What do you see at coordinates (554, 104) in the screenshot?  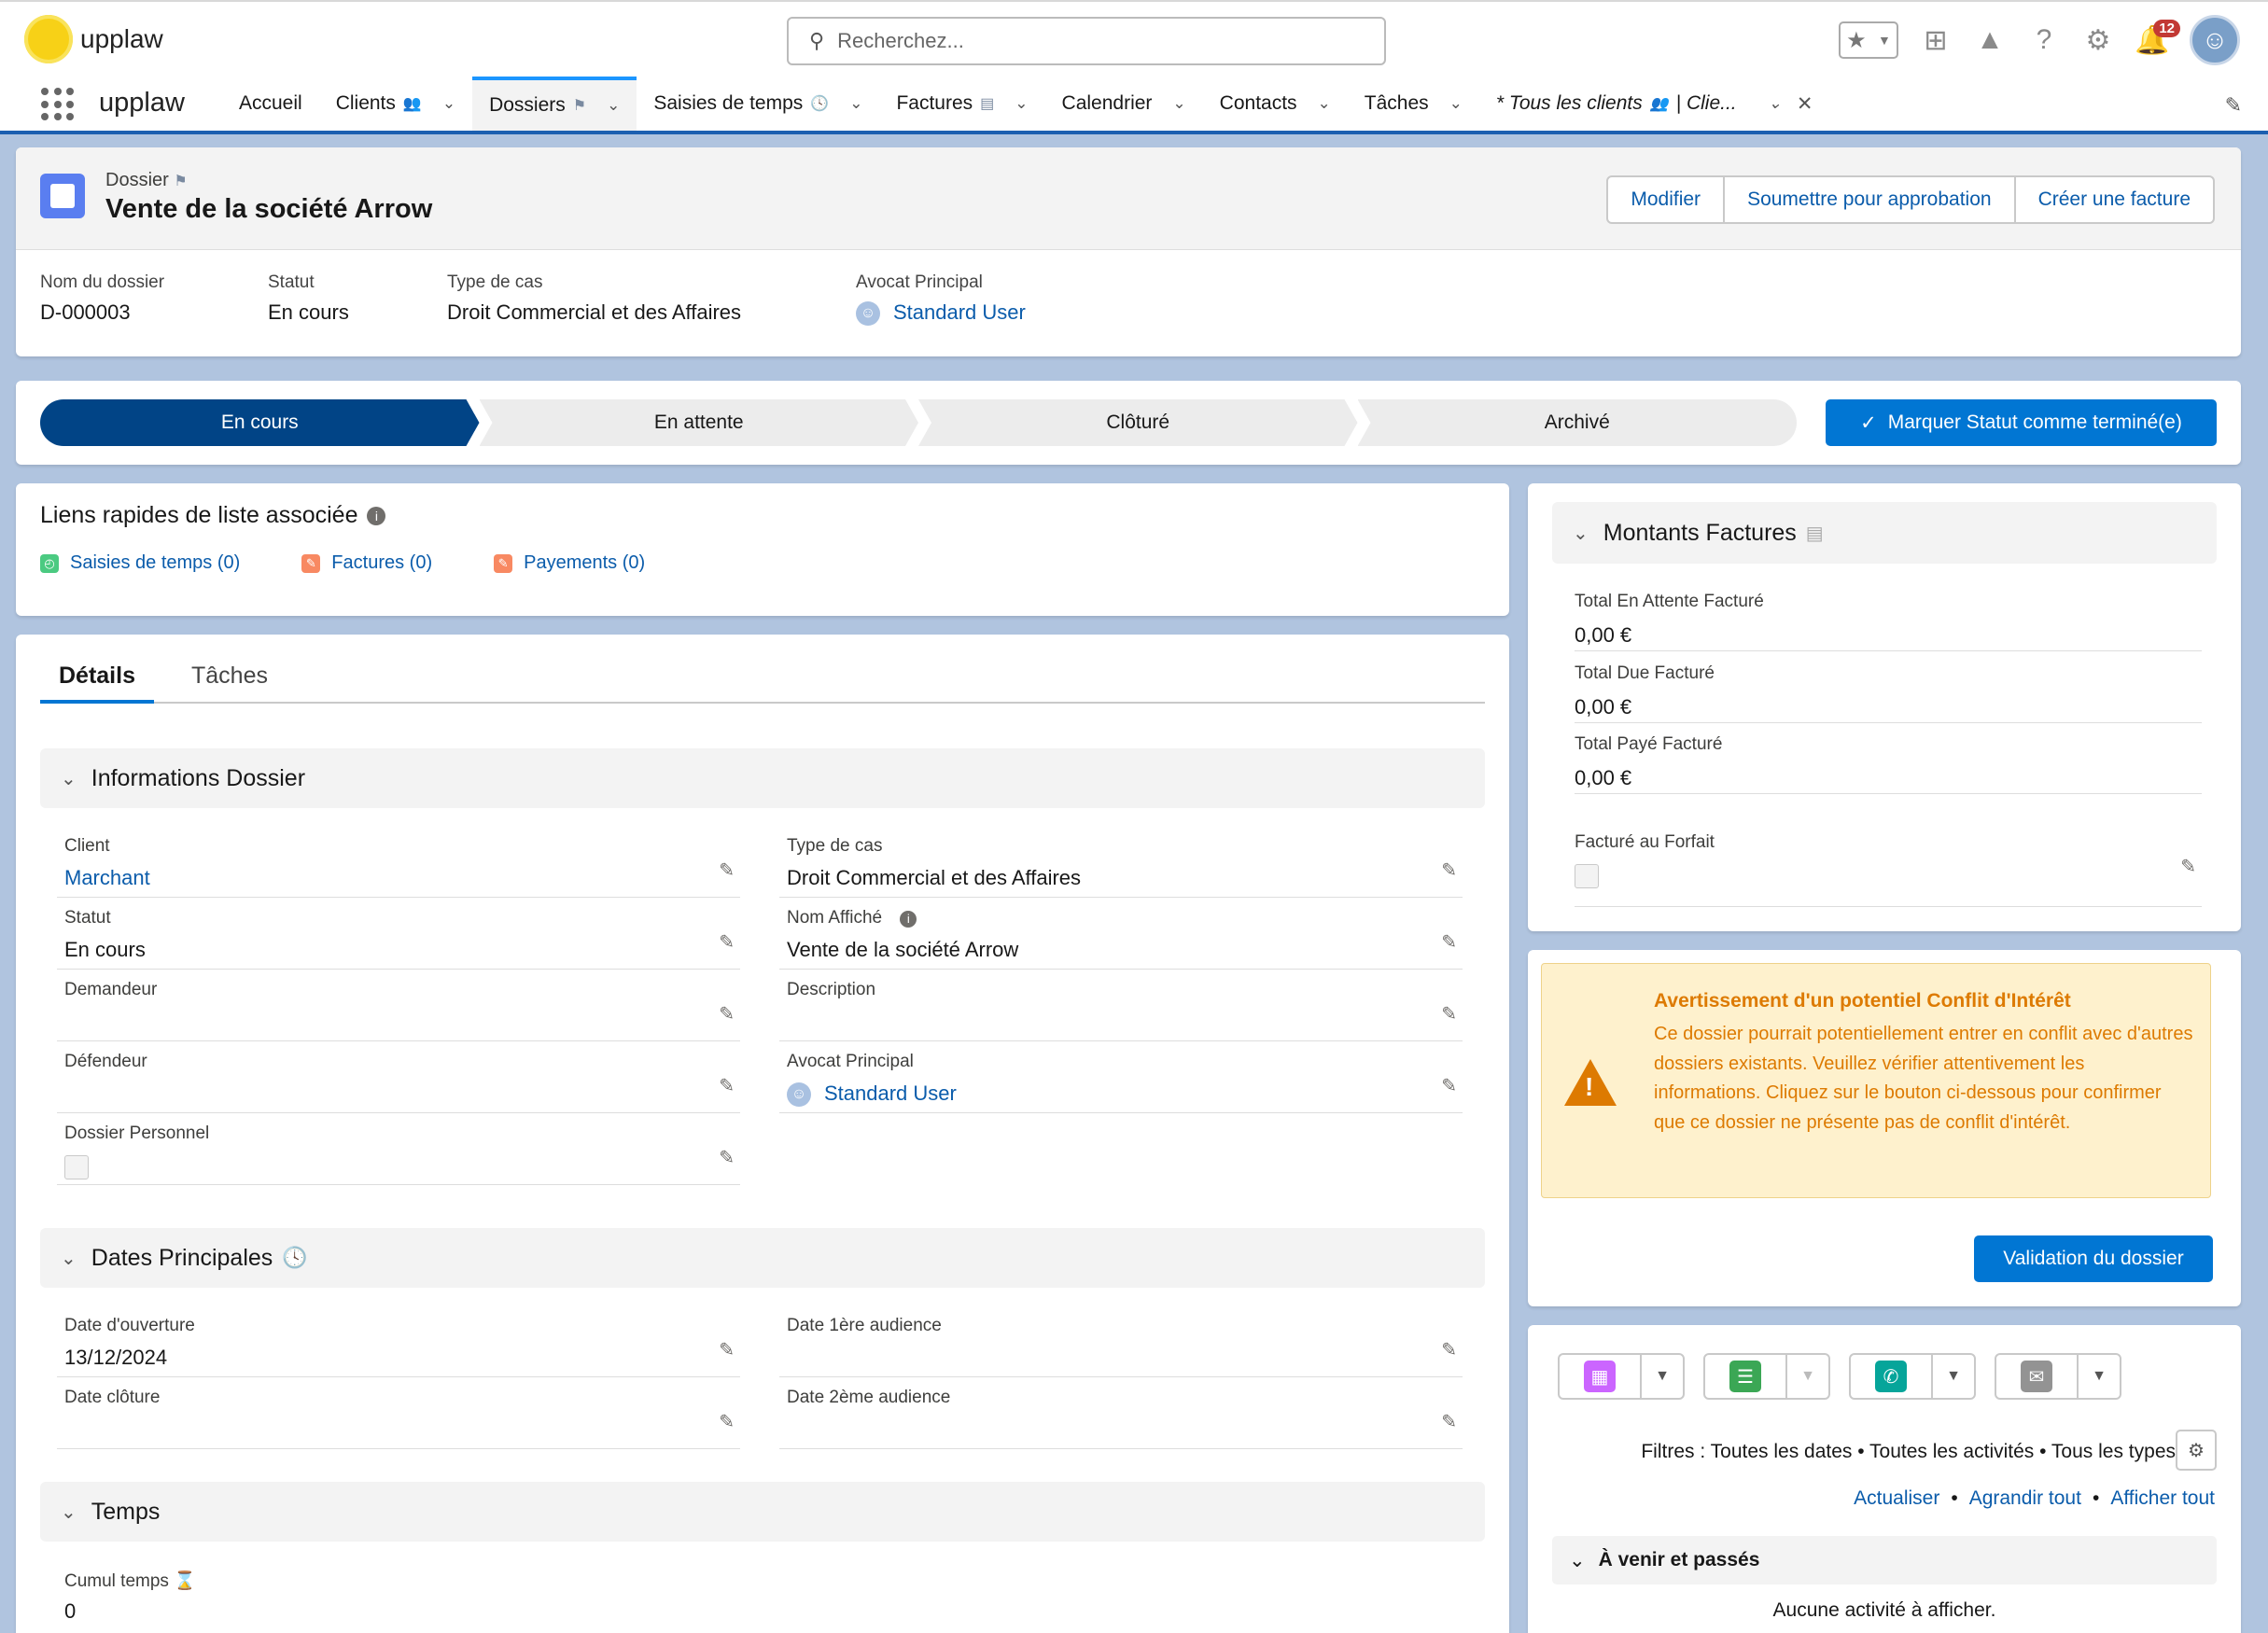 I see `nav-tab-dossiers: Dossiers ⚑ ⌄` at bounding box center [554, 104].